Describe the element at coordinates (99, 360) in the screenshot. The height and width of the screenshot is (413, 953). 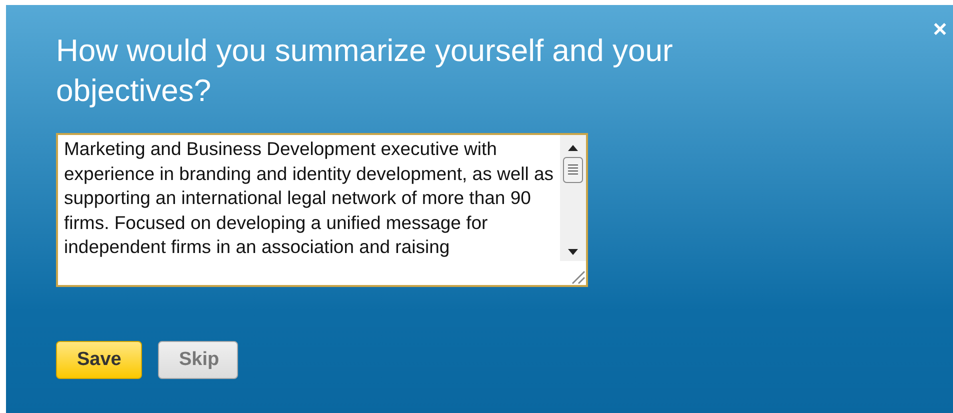
I see `save-button: Save` at that location.